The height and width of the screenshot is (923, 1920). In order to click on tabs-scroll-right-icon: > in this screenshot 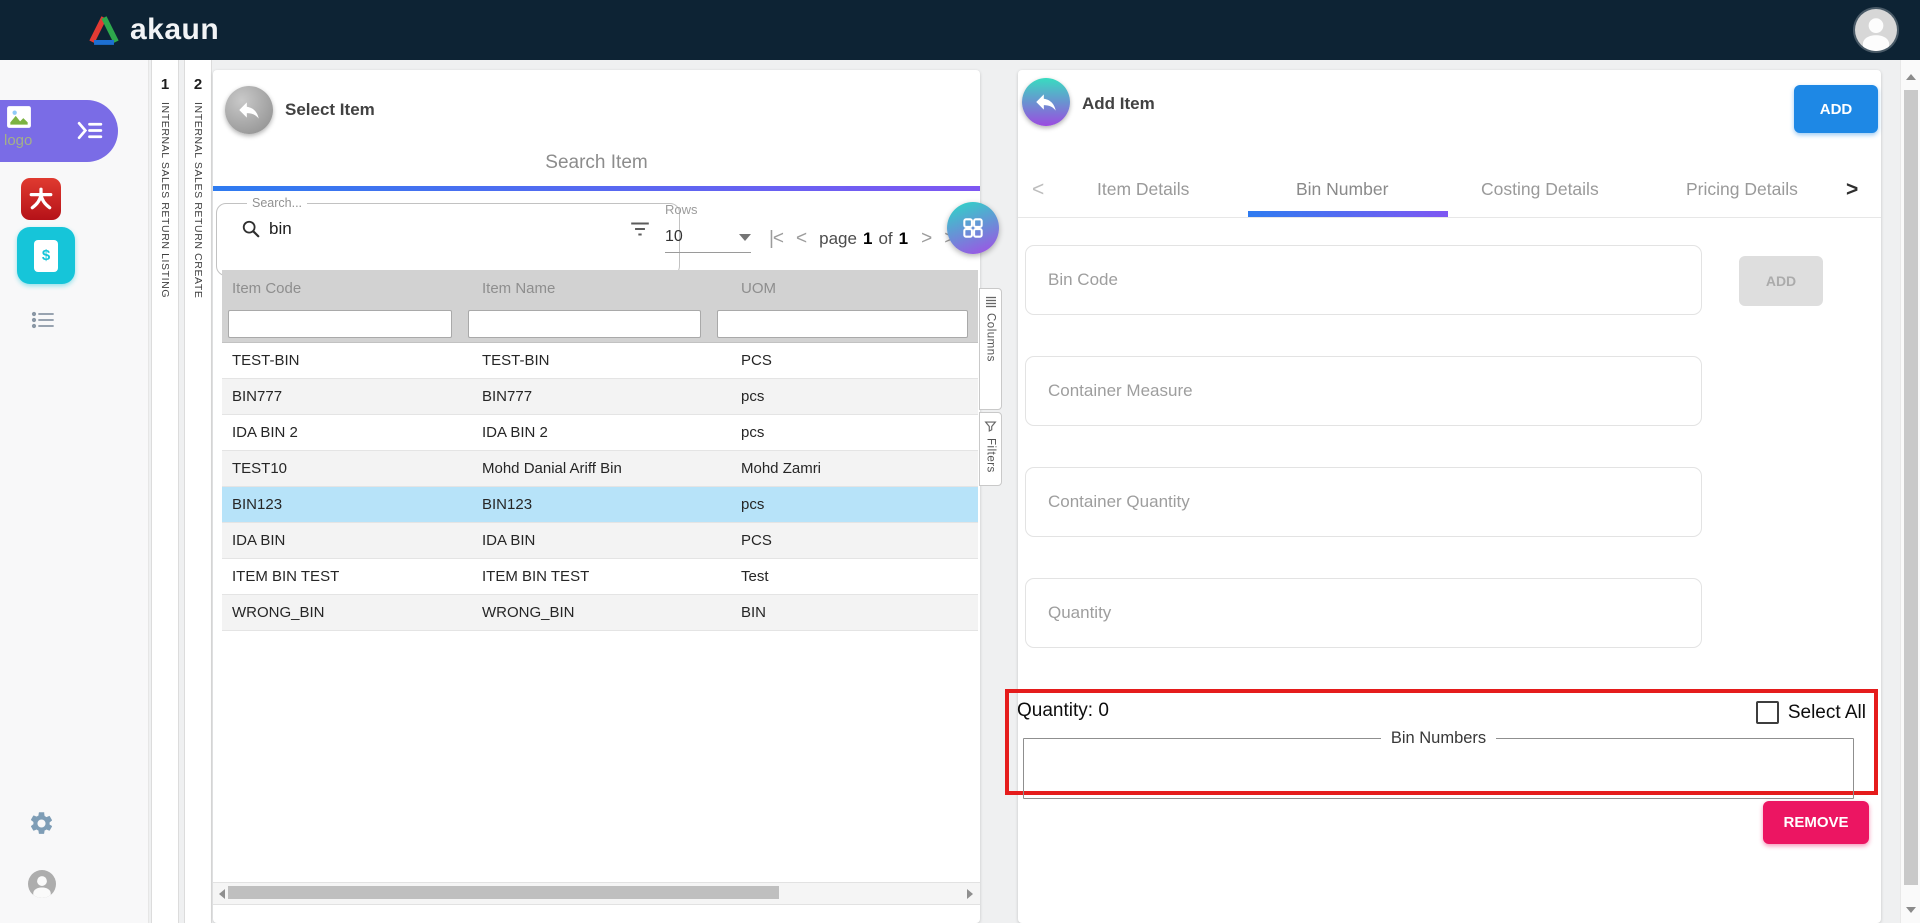, I will do `click(1852, 190)`.